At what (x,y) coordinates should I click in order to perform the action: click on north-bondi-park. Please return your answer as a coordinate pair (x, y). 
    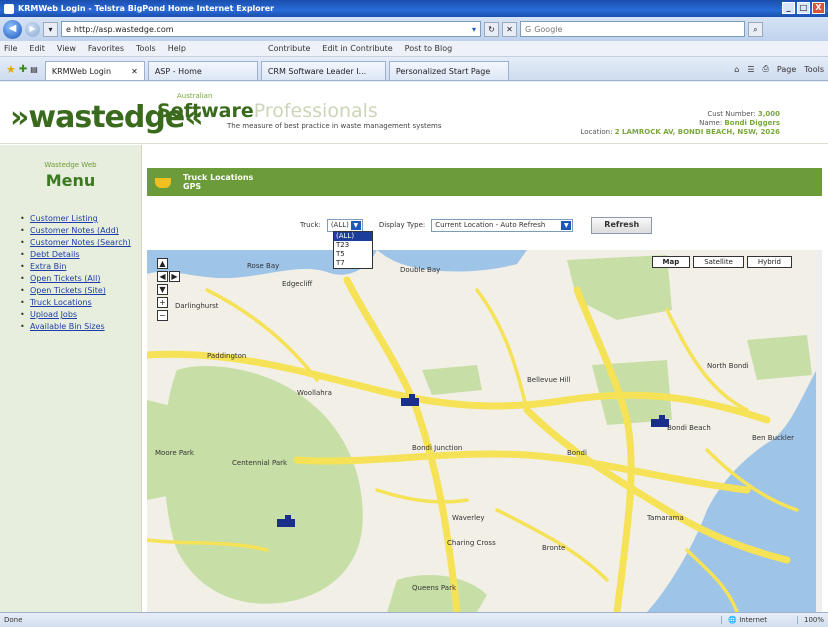
    Looking at the image, I should click on (779, 357).